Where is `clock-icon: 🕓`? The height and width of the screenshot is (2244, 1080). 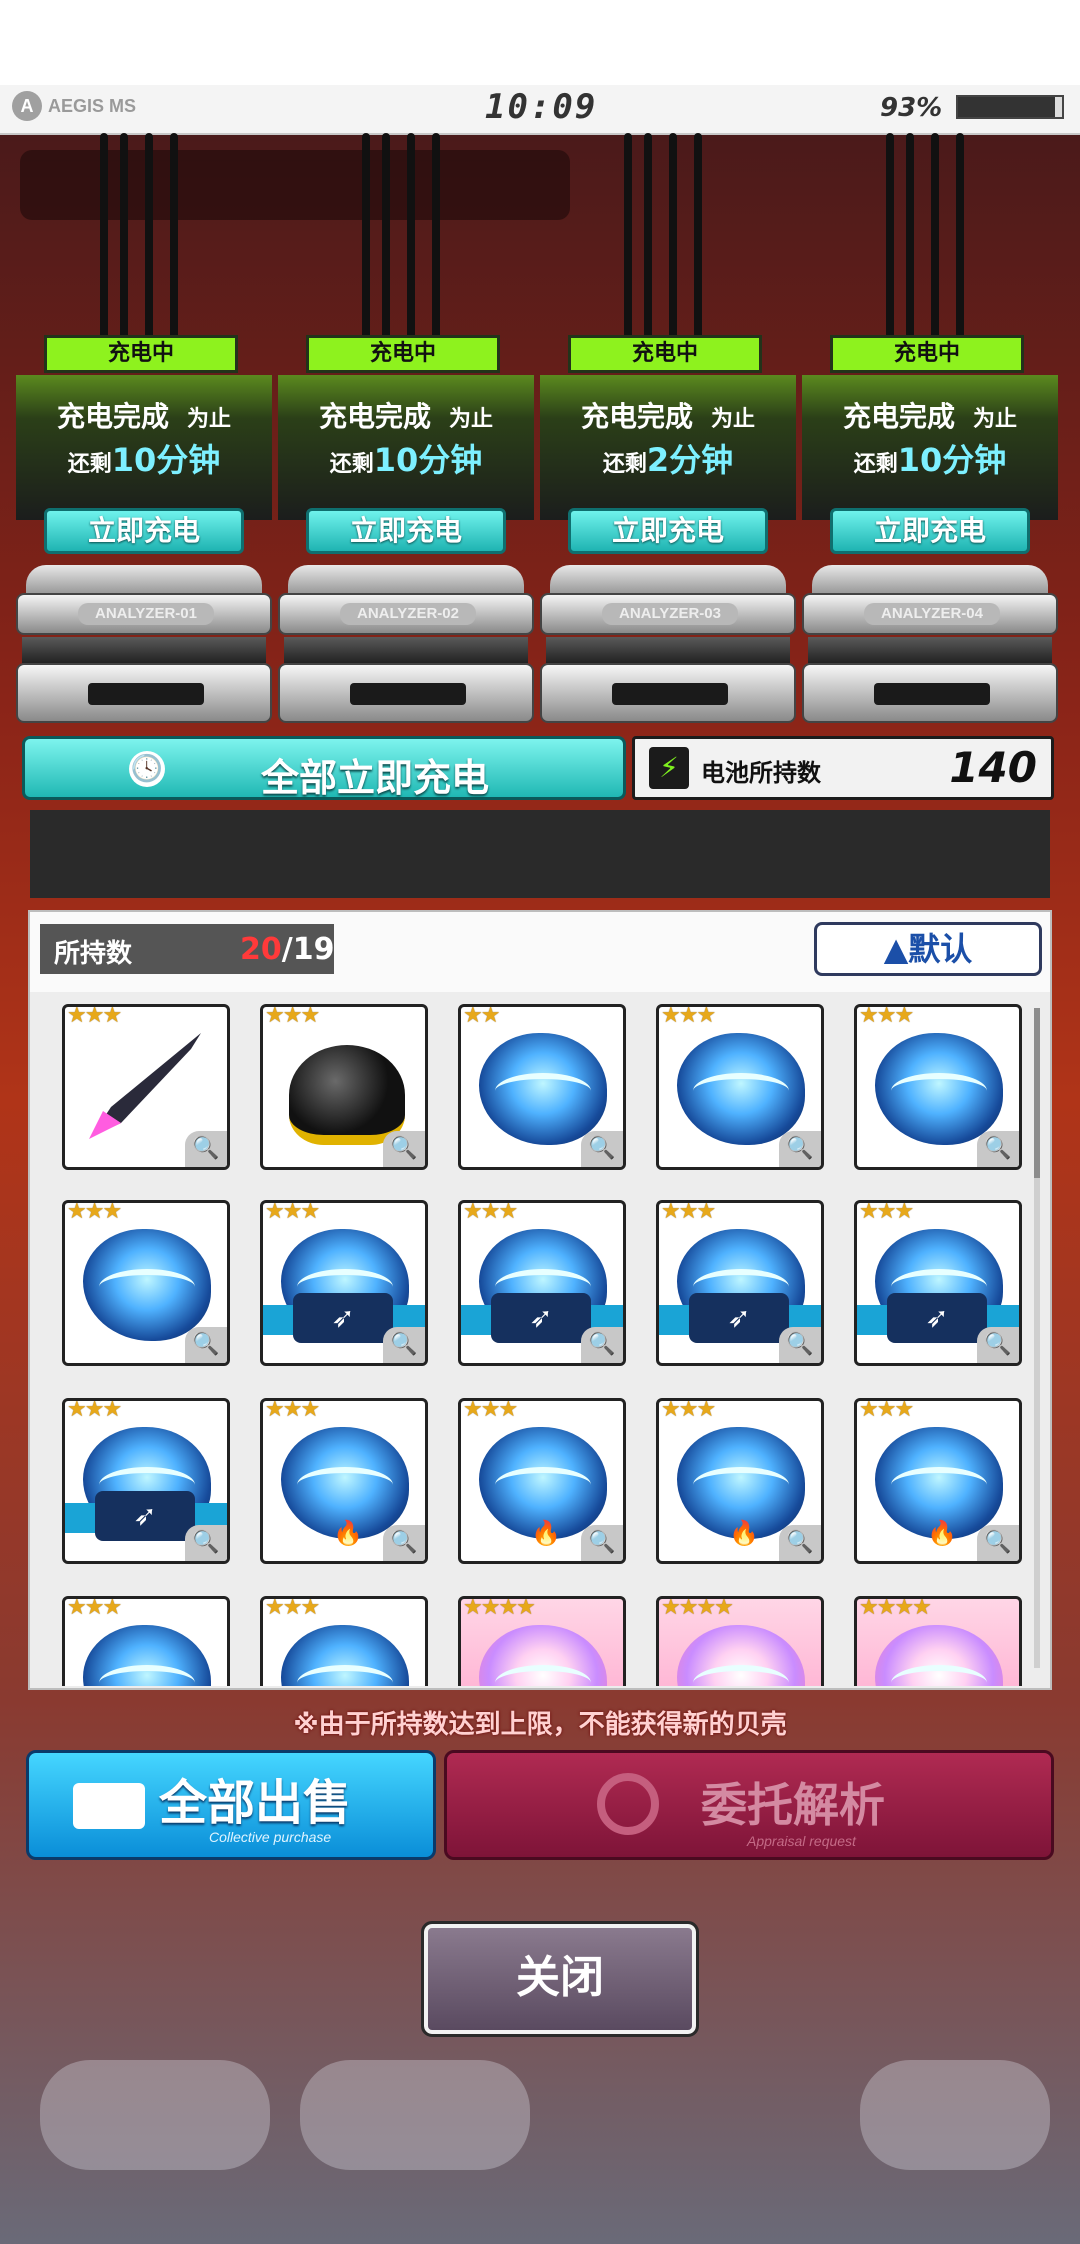 clock-icon: 🕓 is located at coordinates (147, 769).